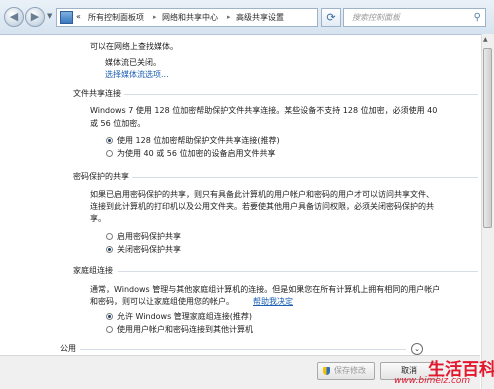 The height and width of the screenshot is (389, 494). What do you see at coordinates (487, 138) in the screenshot?
I see `scrollbar-thumb` at bounding box center [487, 138].